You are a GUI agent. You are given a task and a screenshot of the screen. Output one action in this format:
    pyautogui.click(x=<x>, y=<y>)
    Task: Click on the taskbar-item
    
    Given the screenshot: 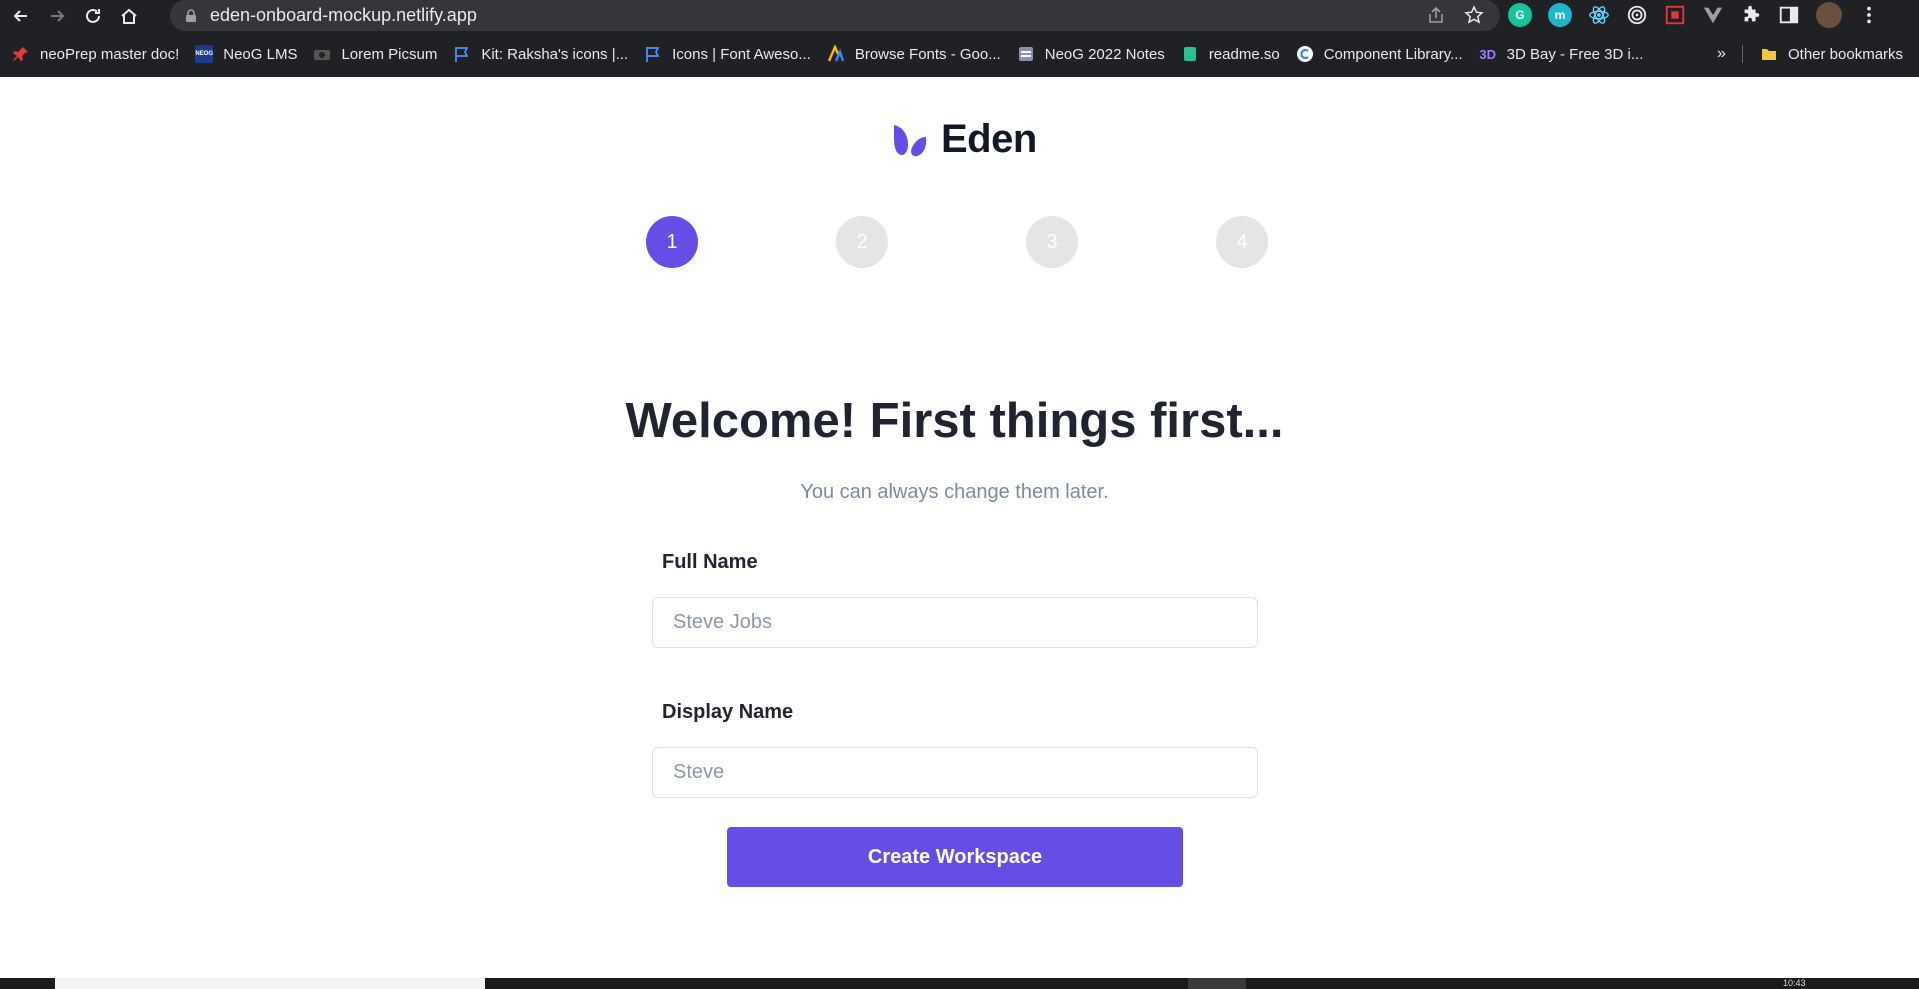 What is the action you would take?
    pyautogui.click(x=1217, y=983)
    